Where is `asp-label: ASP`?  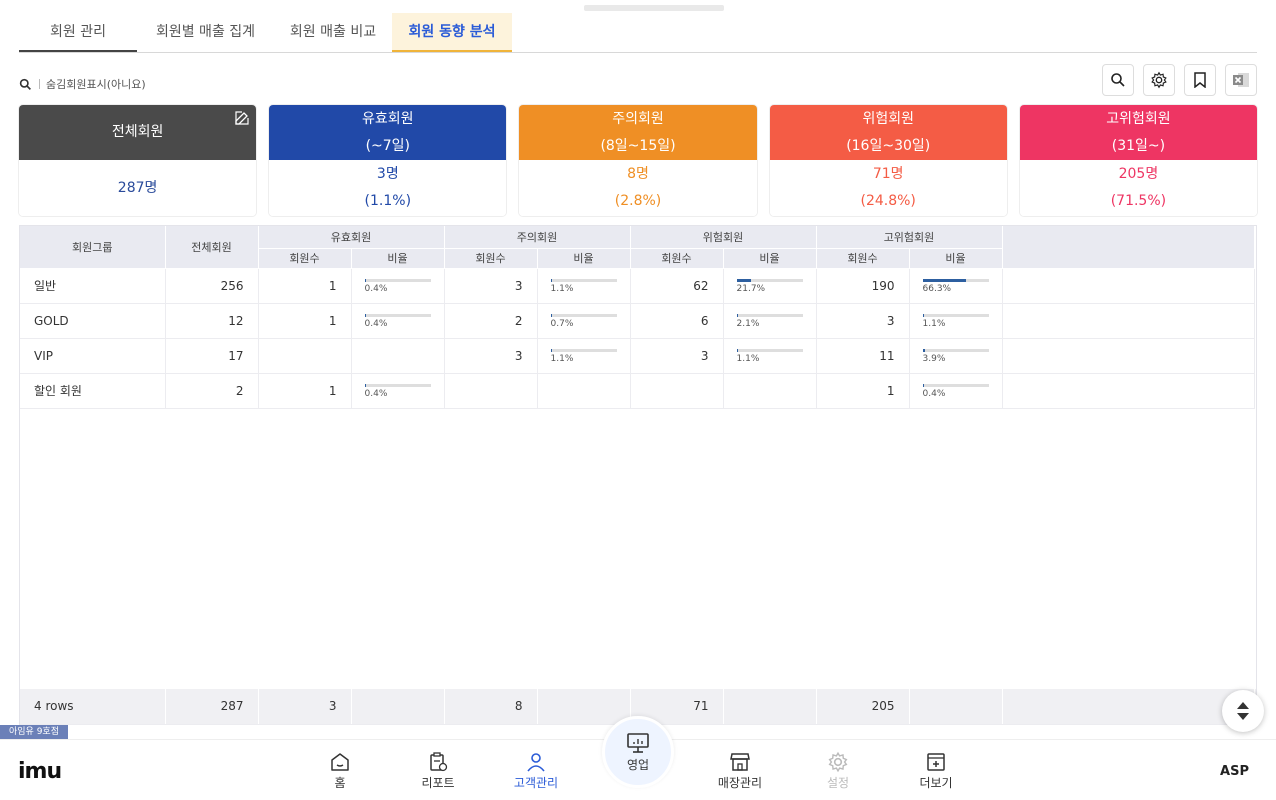
asp-label: ASP is located at coordinates (1234, 771).